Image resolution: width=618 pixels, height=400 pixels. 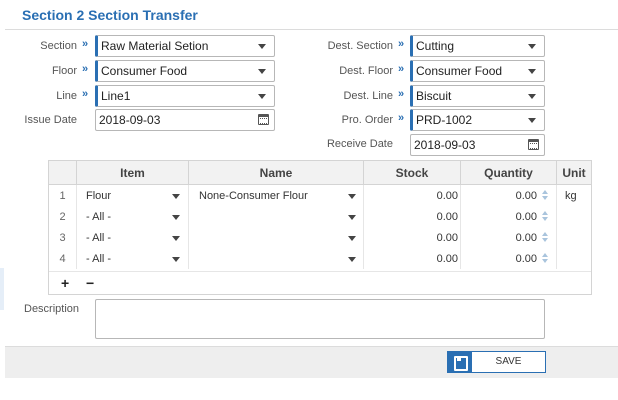 What do you see at coordinates (401, 44) in the screenshot?
I see `dest-section-required-marker: »` at bounding box center [401, 44].